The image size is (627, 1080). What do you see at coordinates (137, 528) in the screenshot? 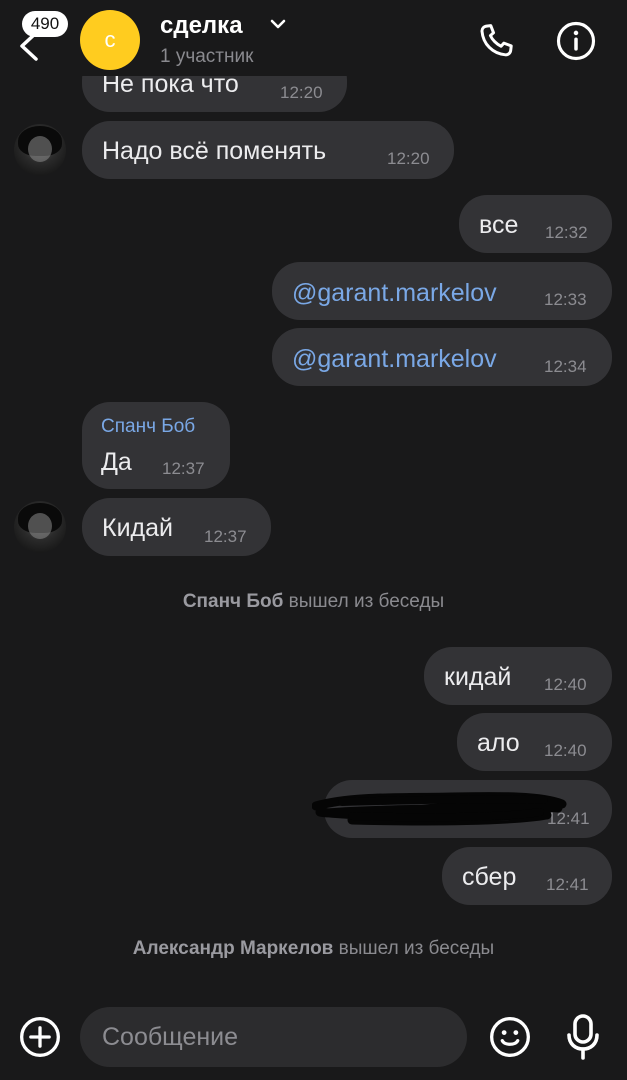
I see `message-text: Кидай` at bounding box center [137, 528].